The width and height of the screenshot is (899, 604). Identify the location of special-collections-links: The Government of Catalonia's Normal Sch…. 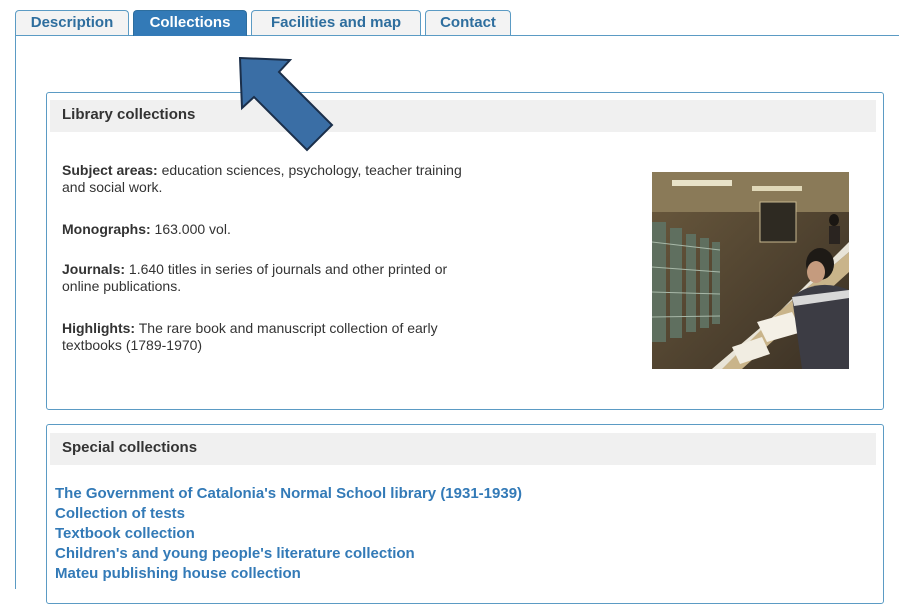
(288, 534).